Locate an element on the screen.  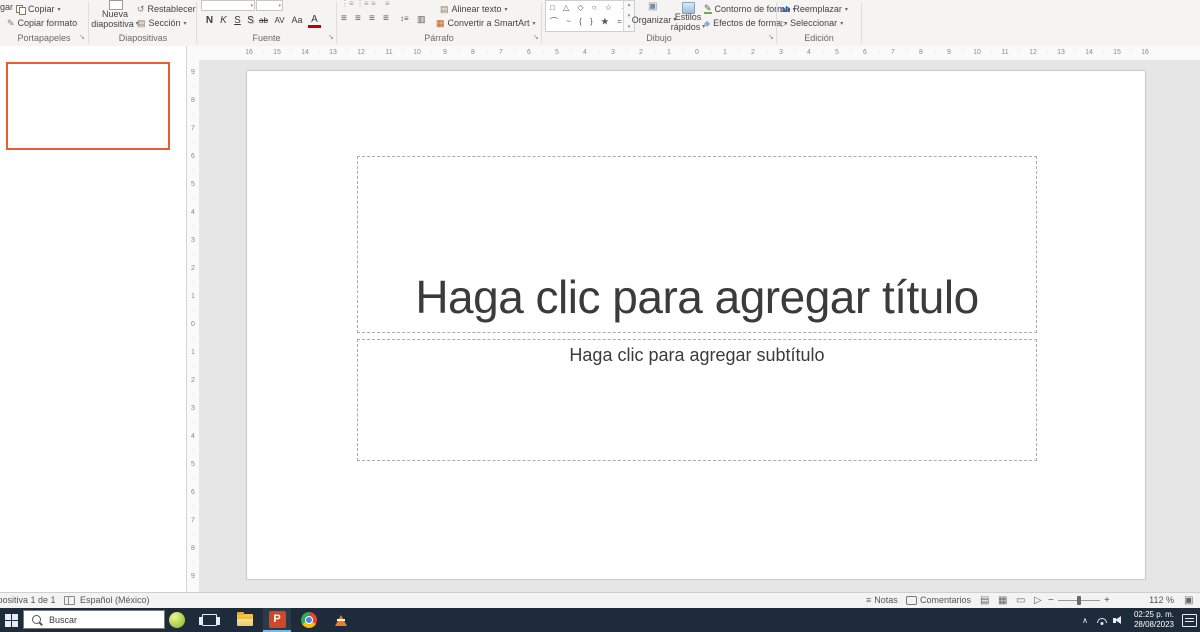
paste-button-partial: gar is located at coordinates (6, 7).